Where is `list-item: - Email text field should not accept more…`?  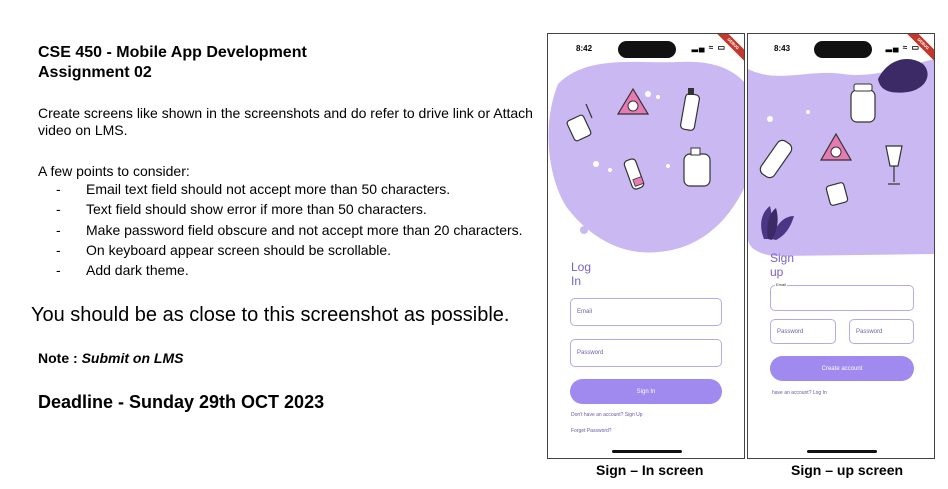
list-item: - Email text field should not accept more… is located at coordinates (253, 189).